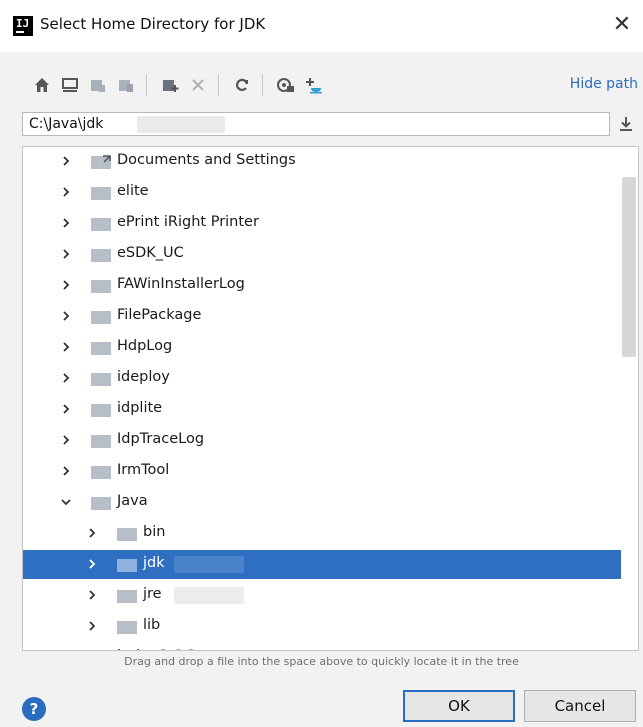 The width and height of the screenshot is (643, 727). I want to click on desktop-icon, so click(70, 85).